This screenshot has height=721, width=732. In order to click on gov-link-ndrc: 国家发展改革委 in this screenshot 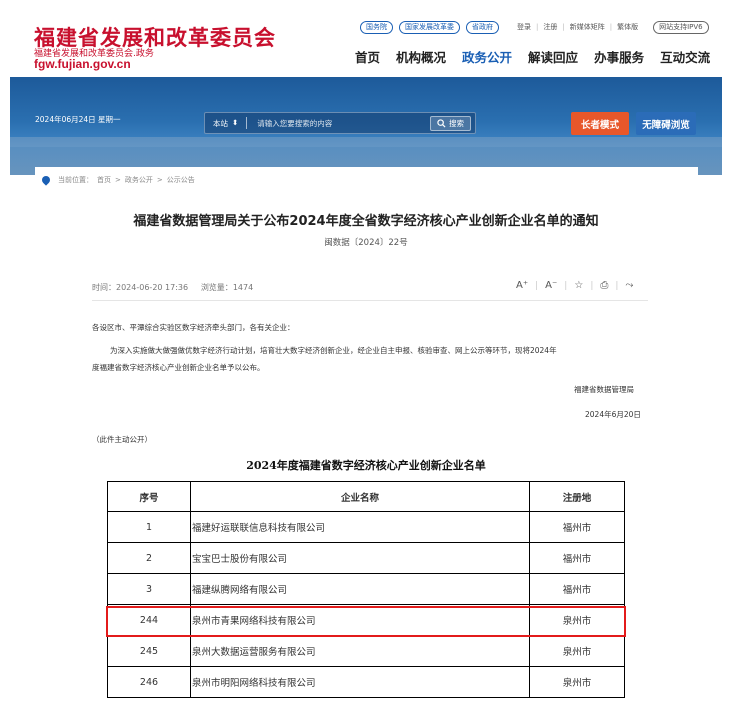, I will do `click(429, 27)`.